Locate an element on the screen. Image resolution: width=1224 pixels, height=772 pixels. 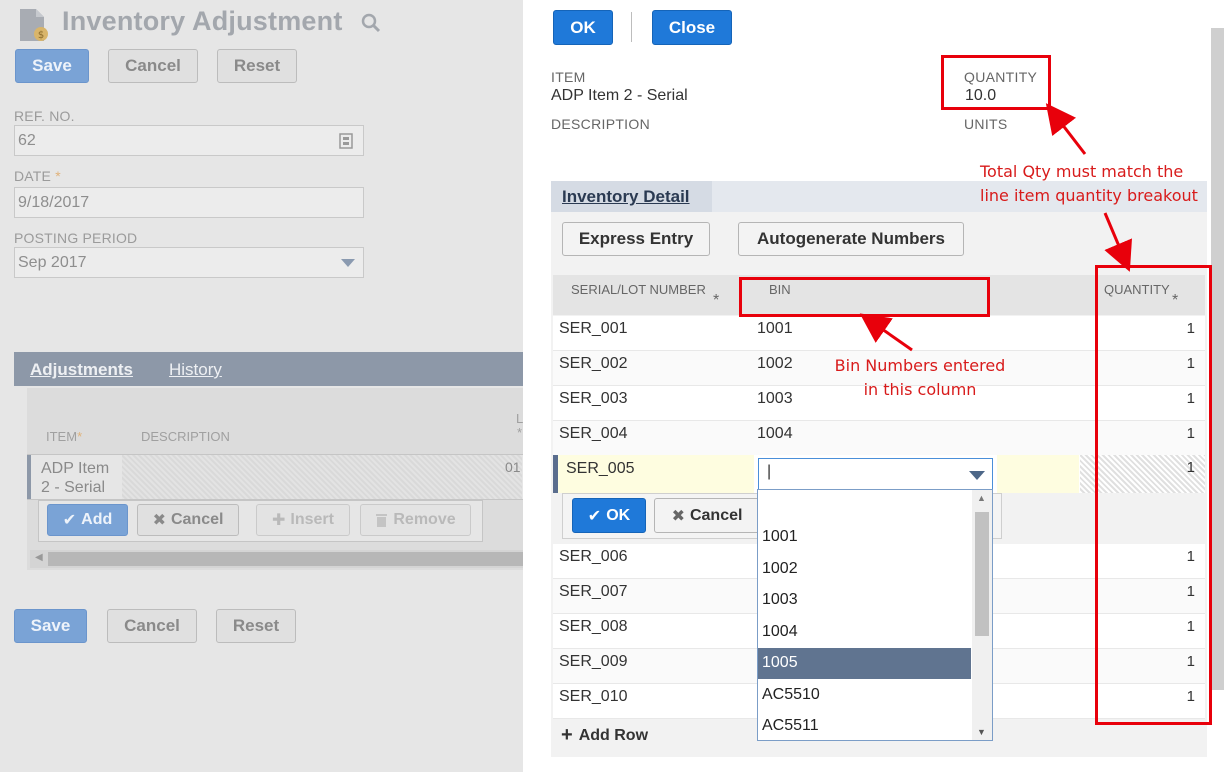
arrow-to-quantity-column is located at coordinates (1117, 242).